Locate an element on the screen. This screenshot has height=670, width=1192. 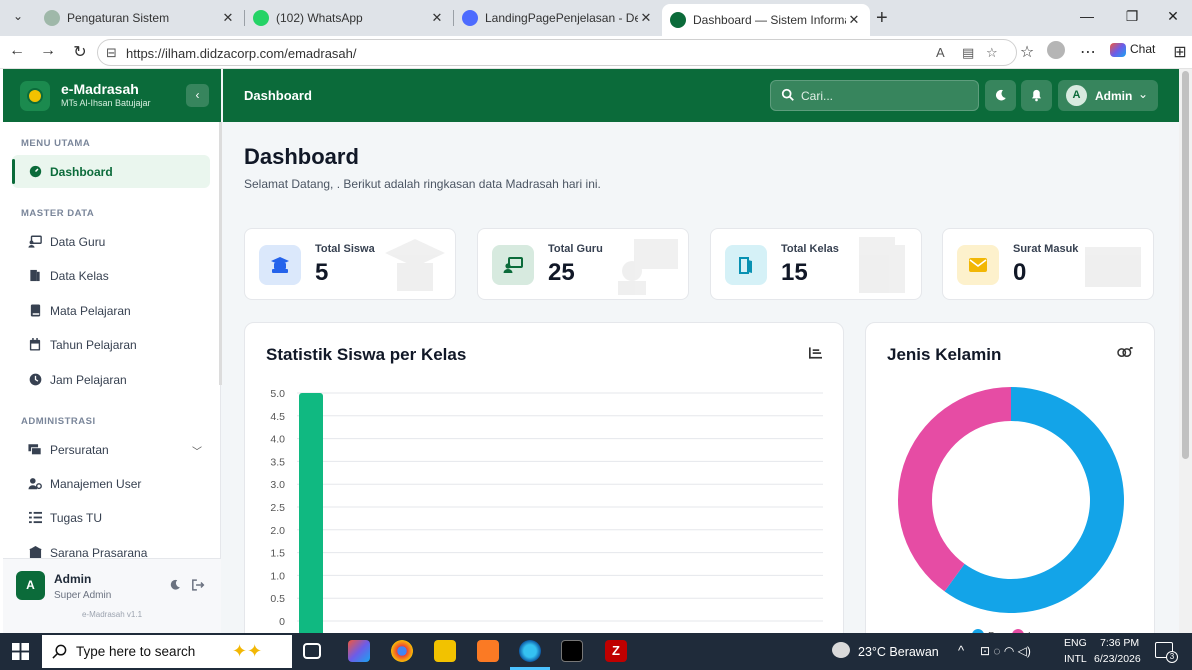
tab-title: LandingPagePenjelasan - DeepSee is located at coordinates (561, 18).